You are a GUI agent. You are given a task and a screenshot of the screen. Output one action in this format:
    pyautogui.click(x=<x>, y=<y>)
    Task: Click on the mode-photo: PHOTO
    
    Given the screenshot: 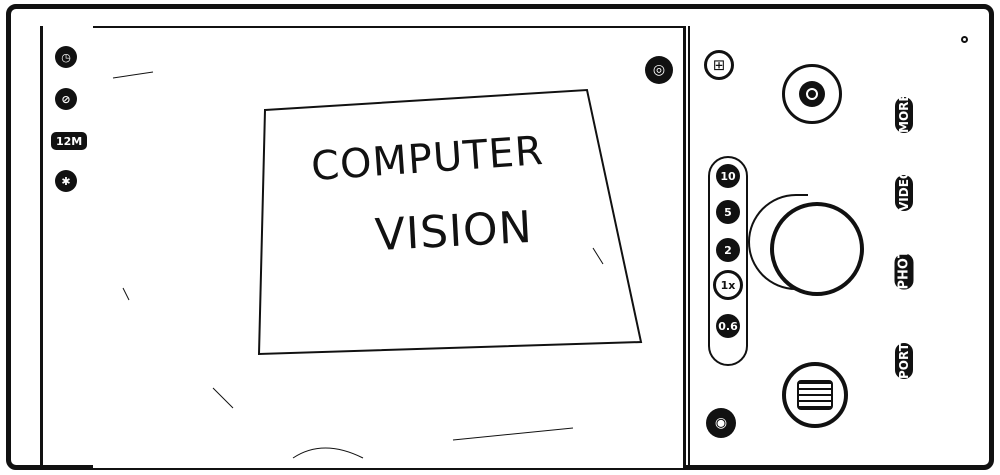 What is the action you would take?
    pyautogui.click(x=904, y=264)
    